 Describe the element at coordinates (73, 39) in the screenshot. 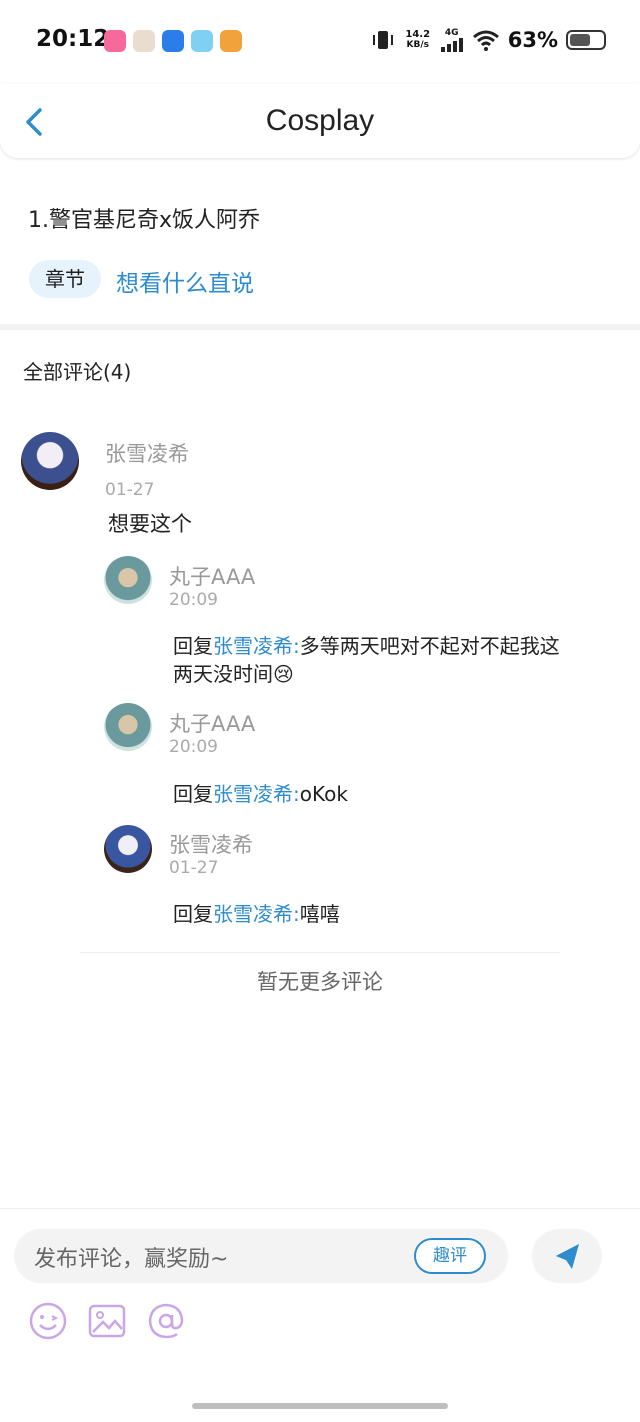

I see `status-time: 20:12` at that location.